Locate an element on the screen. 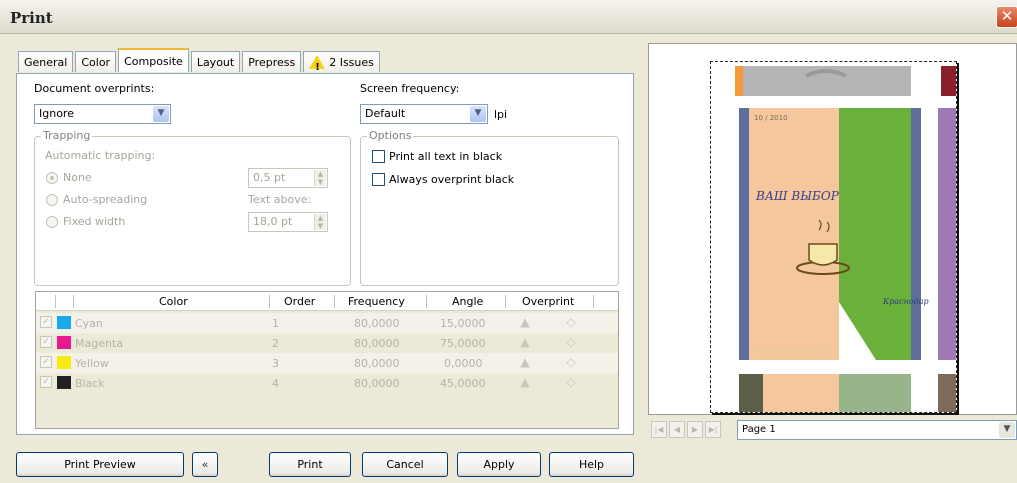 The height and width of the screenshot is (483, 1017). table-header: Color Order Frequency Angle Overprint is located at coordinates (327, 301).